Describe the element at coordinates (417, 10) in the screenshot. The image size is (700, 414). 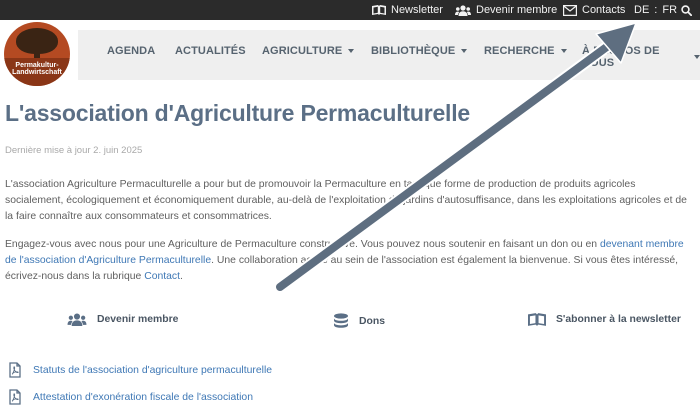
I see `topbar-newsletter-label: Newsletter` at that location.